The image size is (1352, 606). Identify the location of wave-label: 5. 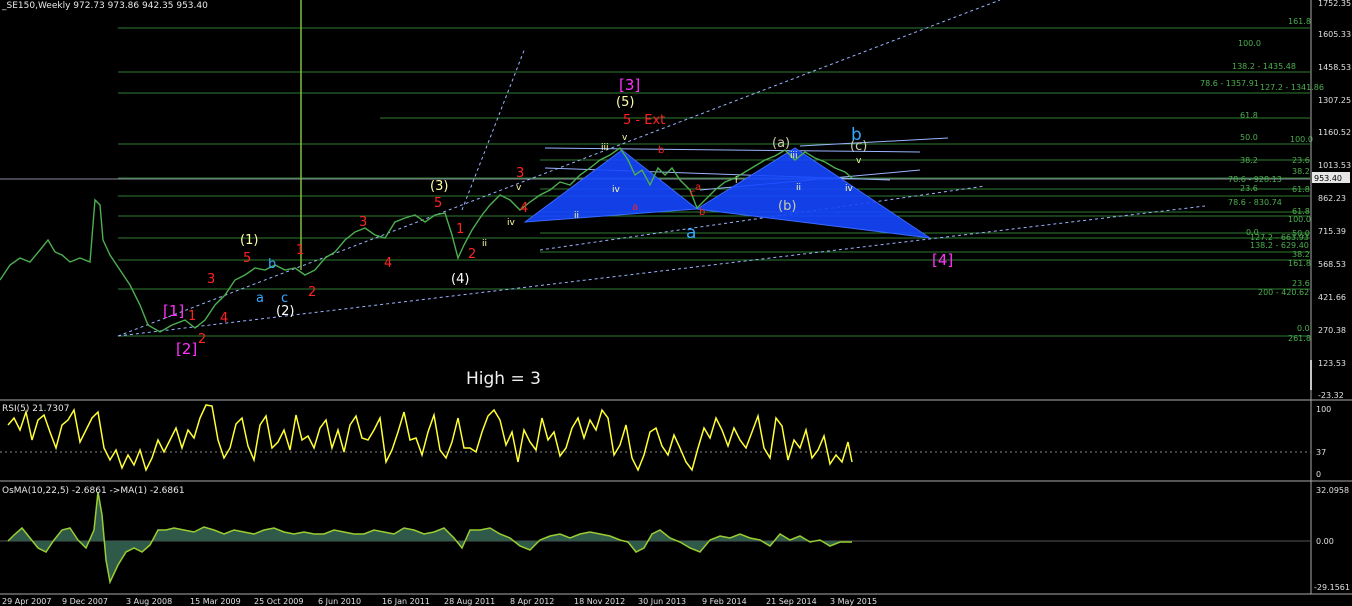
(438, 203).